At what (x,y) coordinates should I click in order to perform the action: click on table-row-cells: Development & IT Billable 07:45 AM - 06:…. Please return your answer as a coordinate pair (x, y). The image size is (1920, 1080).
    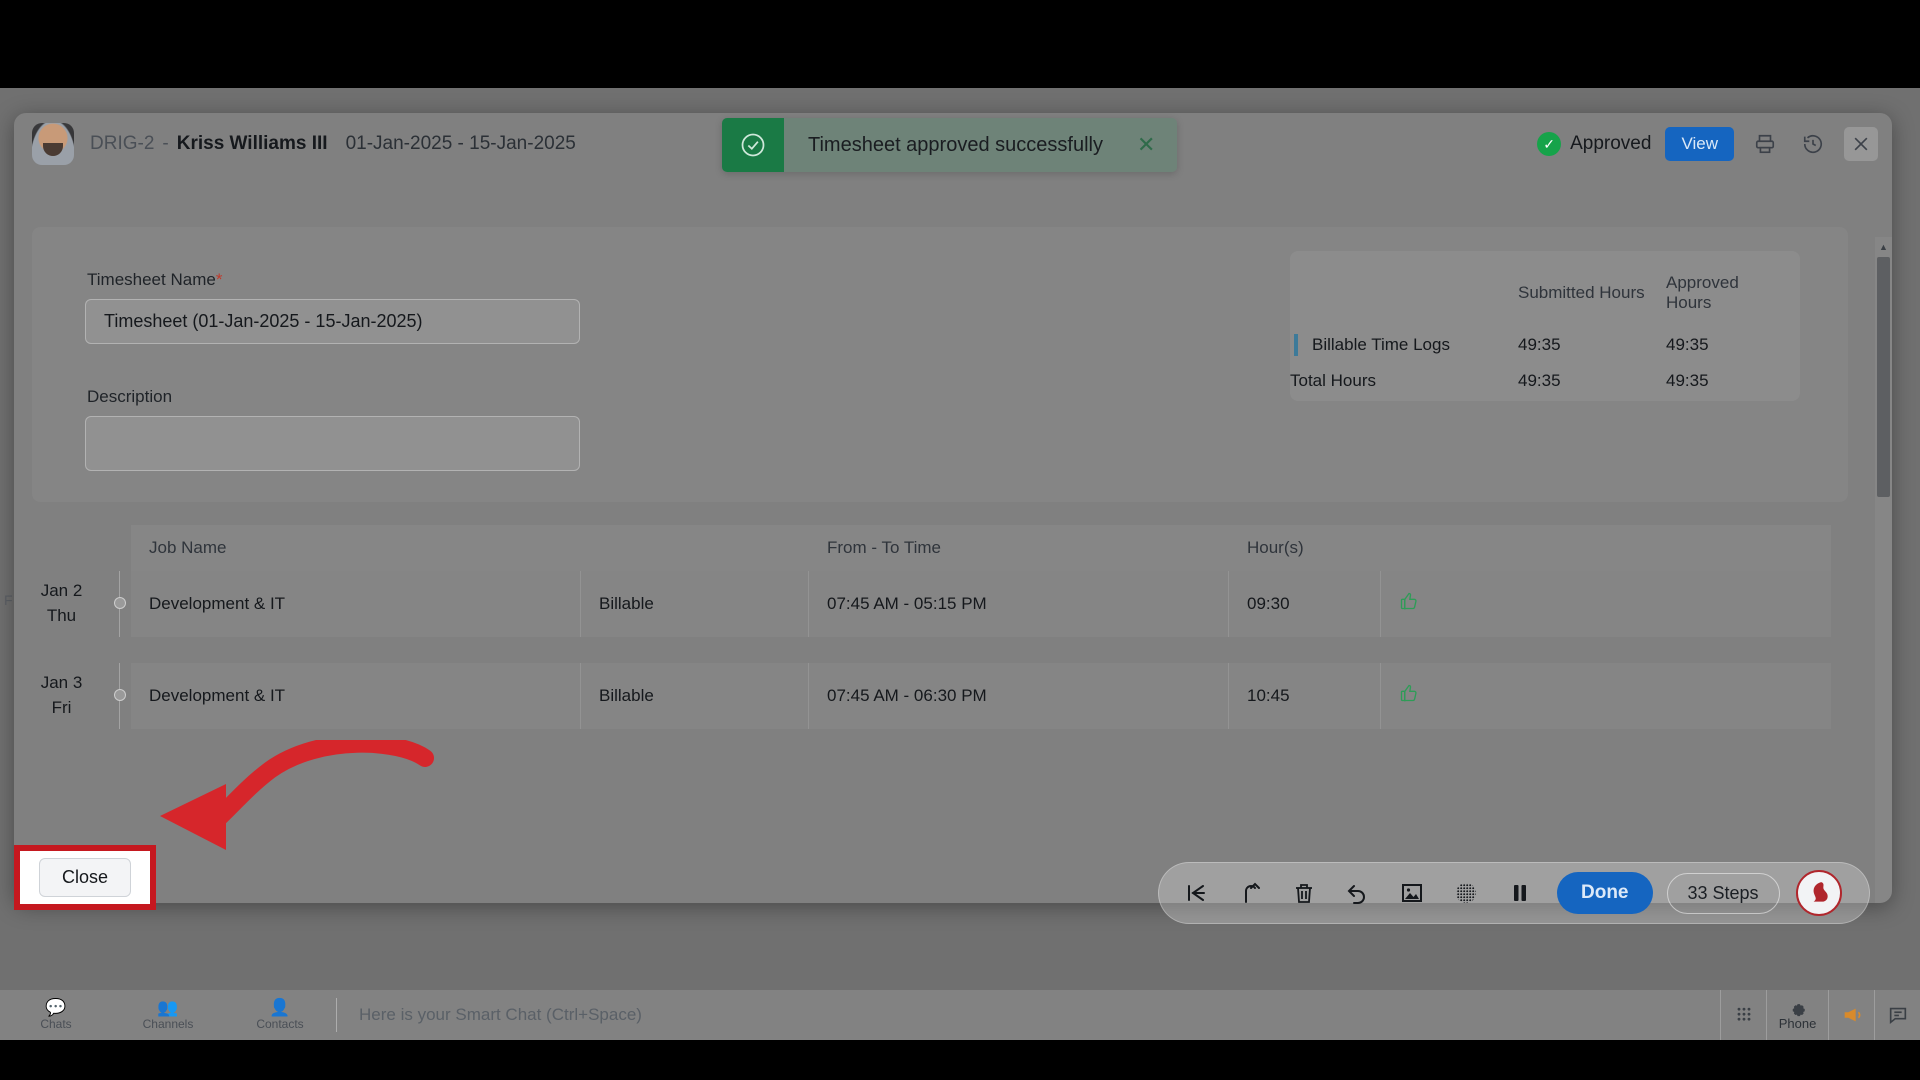
    Looking at the image, I should click on (981, 696).